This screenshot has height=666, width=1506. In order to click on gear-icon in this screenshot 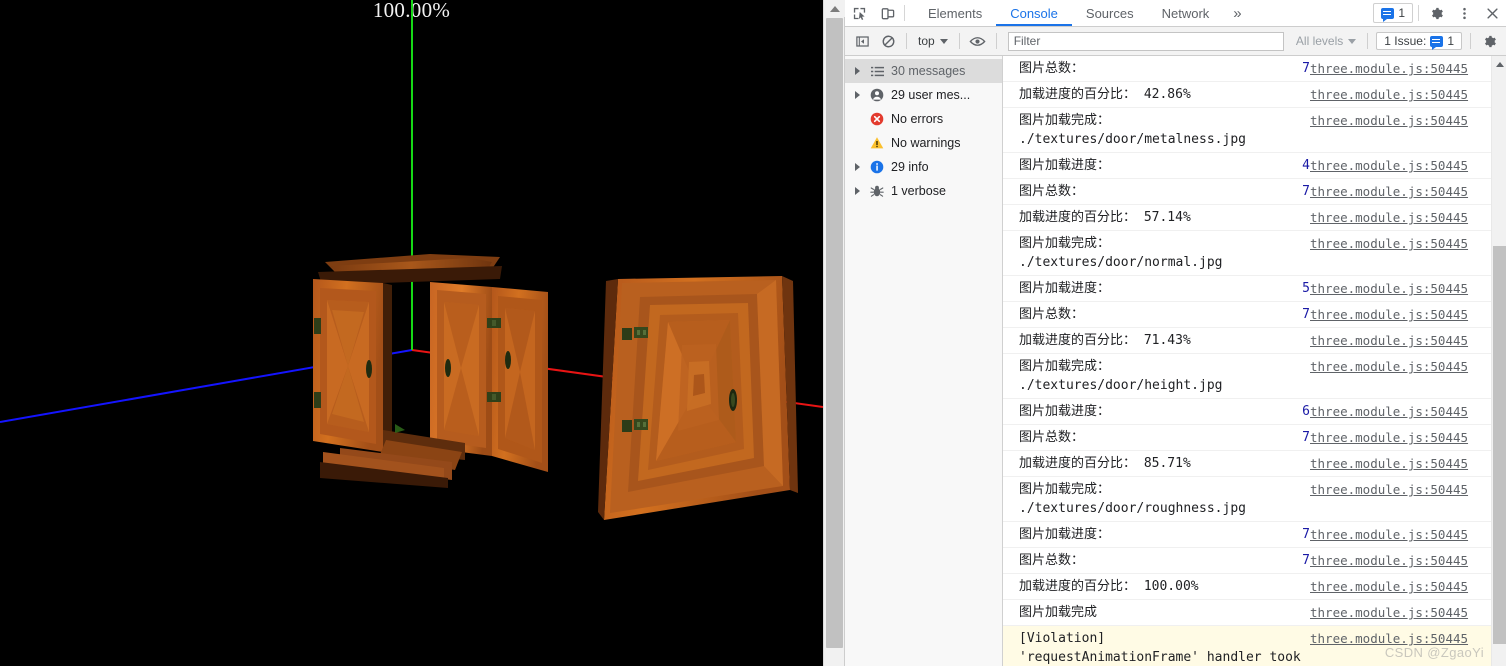, I will do `click(1436, 13)`.